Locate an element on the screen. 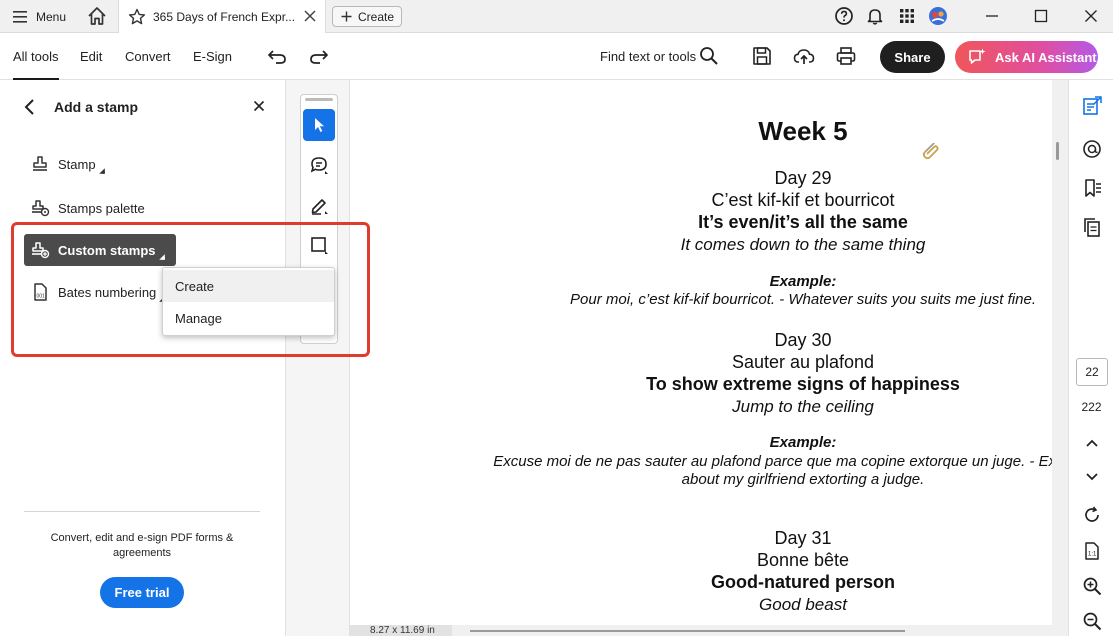  vertical-scrollbar is located at coordinates (1057, 151).